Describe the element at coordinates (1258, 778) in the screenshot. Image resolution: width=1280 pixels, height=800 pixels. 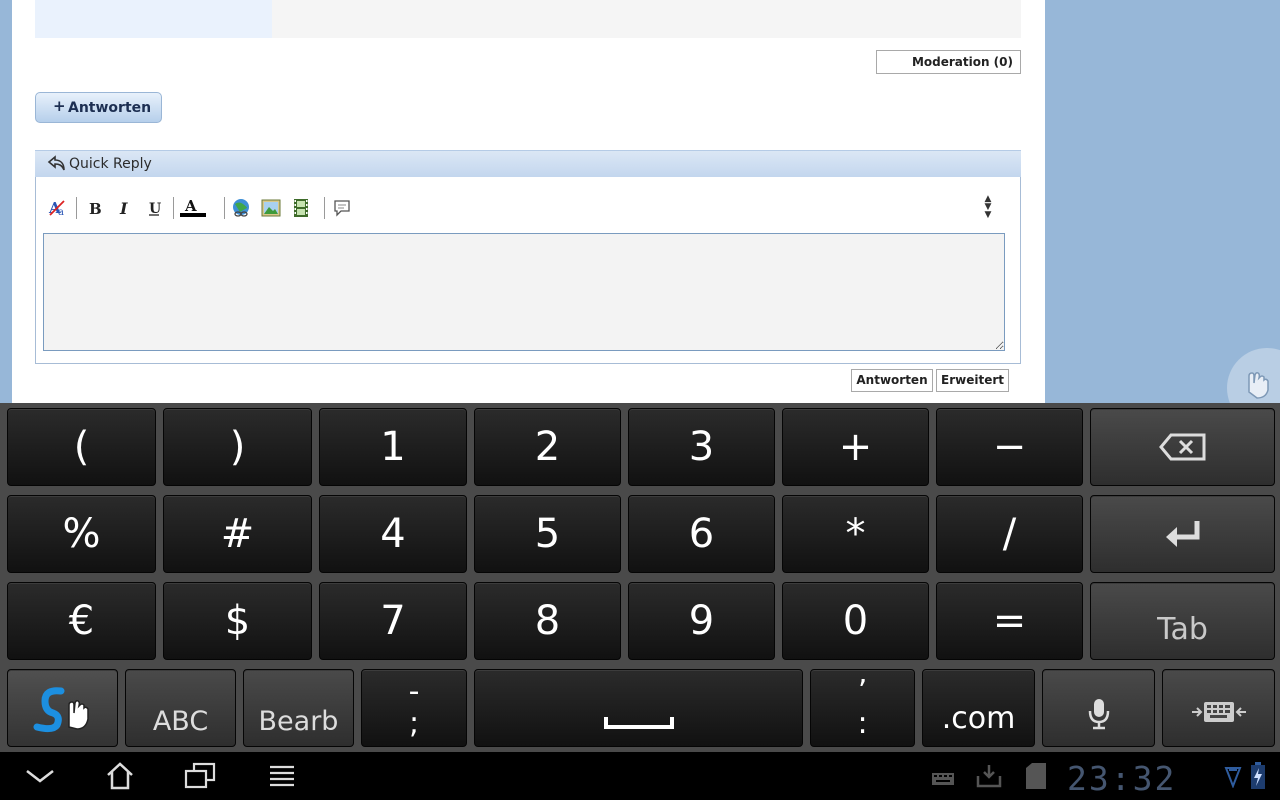
I see `battery-icon` at that location.